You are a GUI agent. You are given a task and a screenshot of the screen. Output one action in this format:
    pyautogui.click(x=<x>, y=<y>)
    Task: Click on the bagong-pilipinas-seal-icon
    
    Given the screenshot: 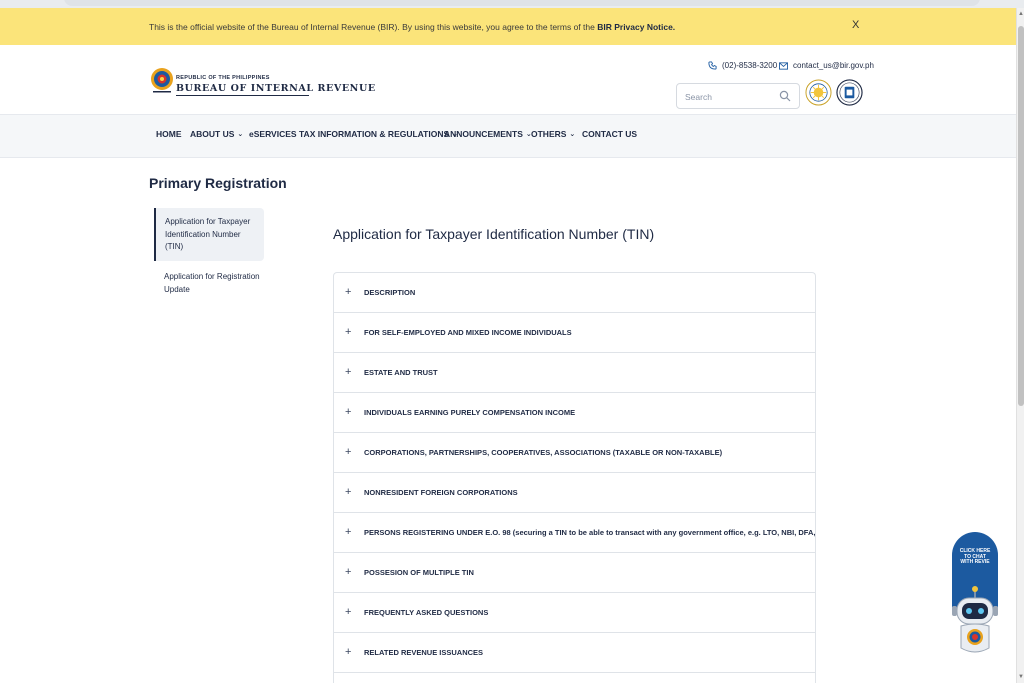 What is the action you would take?
    pyautogui.click(x=818, y=92)
    